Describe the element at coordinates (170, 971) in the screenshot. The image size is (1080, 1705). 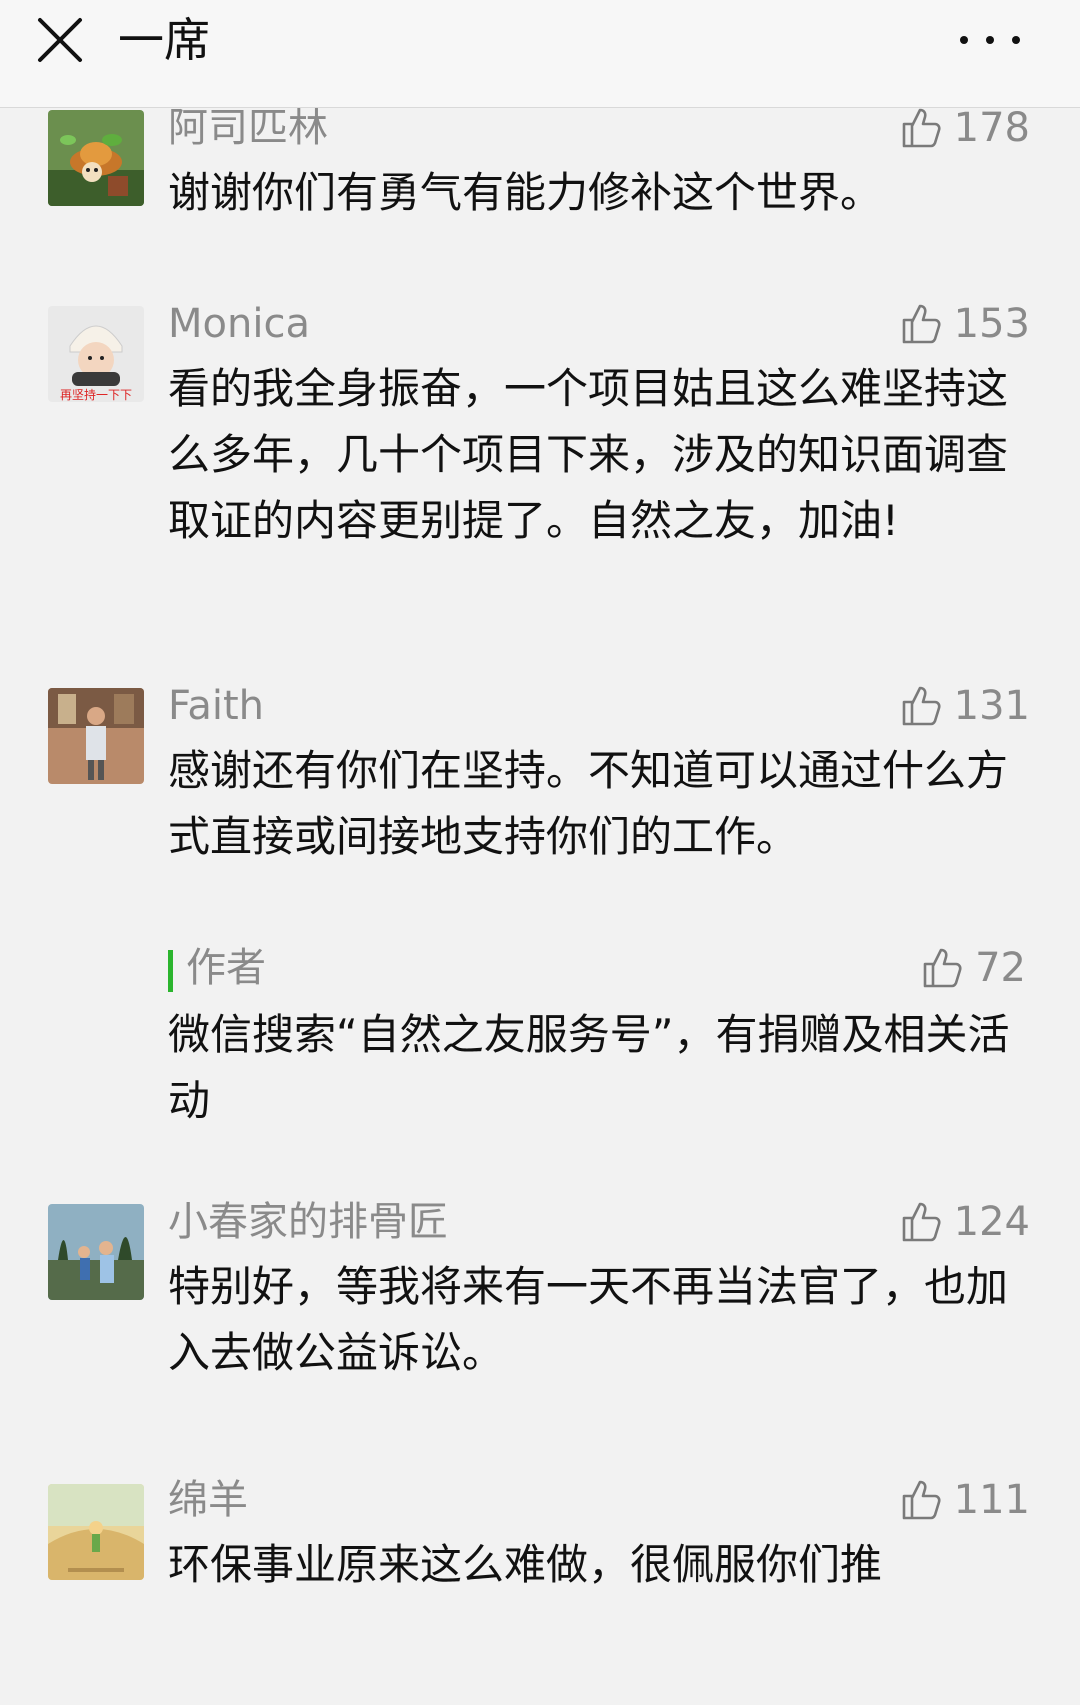
I see `reply-indicator` at that location.